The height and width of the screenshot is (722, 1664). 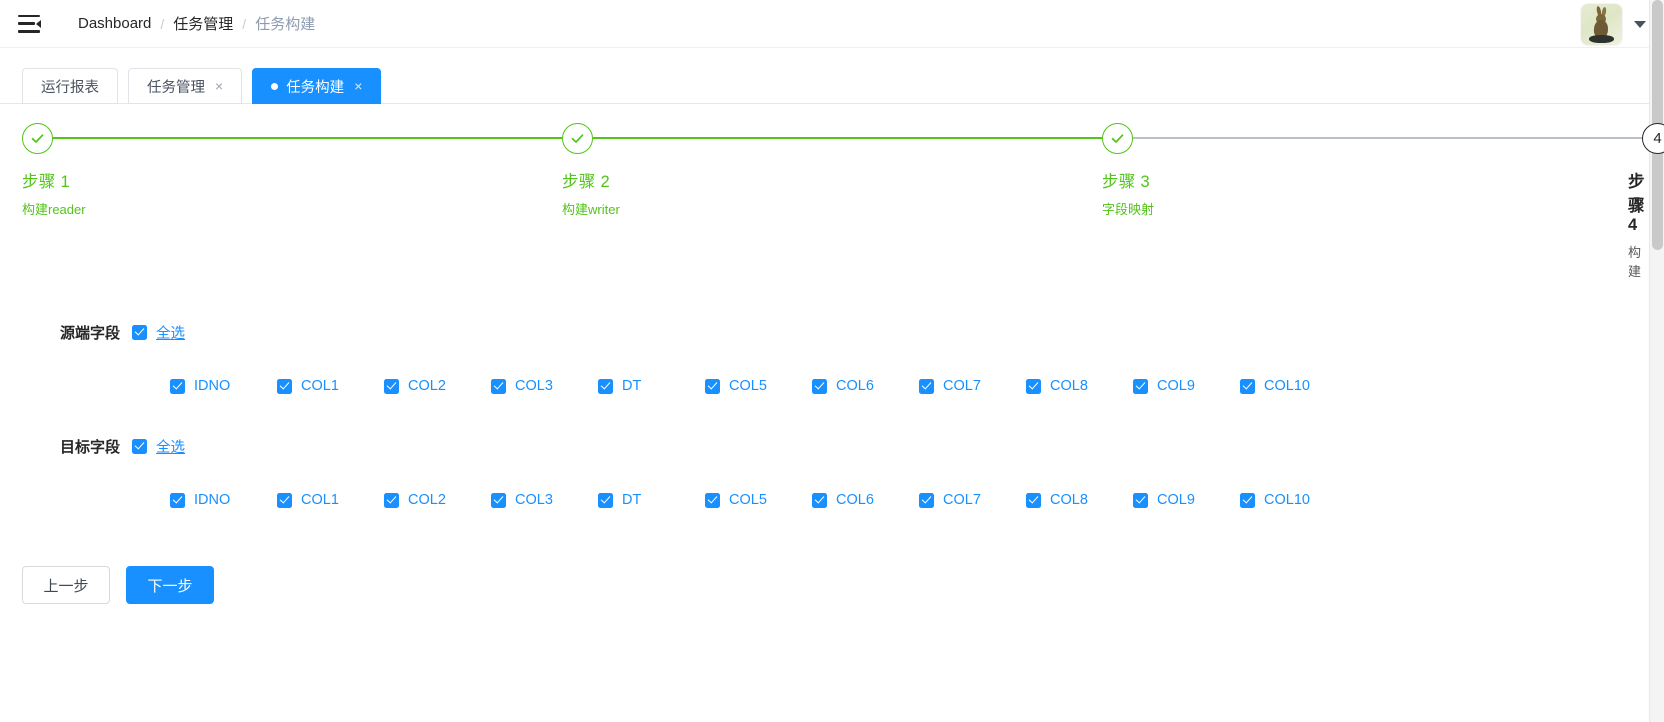 What do you see at coordinates (212, 500) in the screenshot?
I see `target-column-label: IDNO` at bounding box center [212, 500].